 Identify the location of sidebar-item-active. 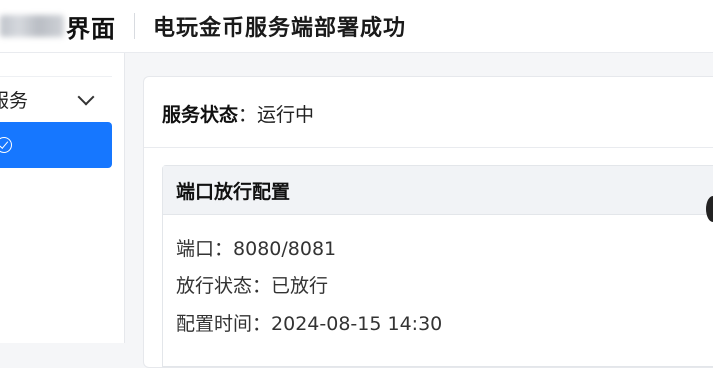
(56, 145).